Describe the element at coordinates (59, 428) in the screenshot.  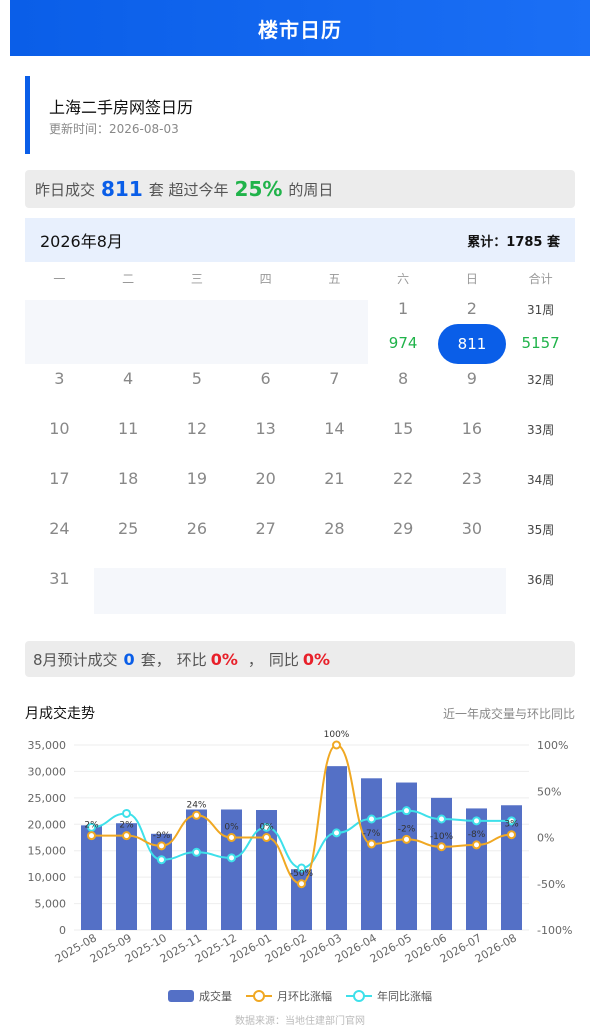
I see `calendar-day: 10` at that location.